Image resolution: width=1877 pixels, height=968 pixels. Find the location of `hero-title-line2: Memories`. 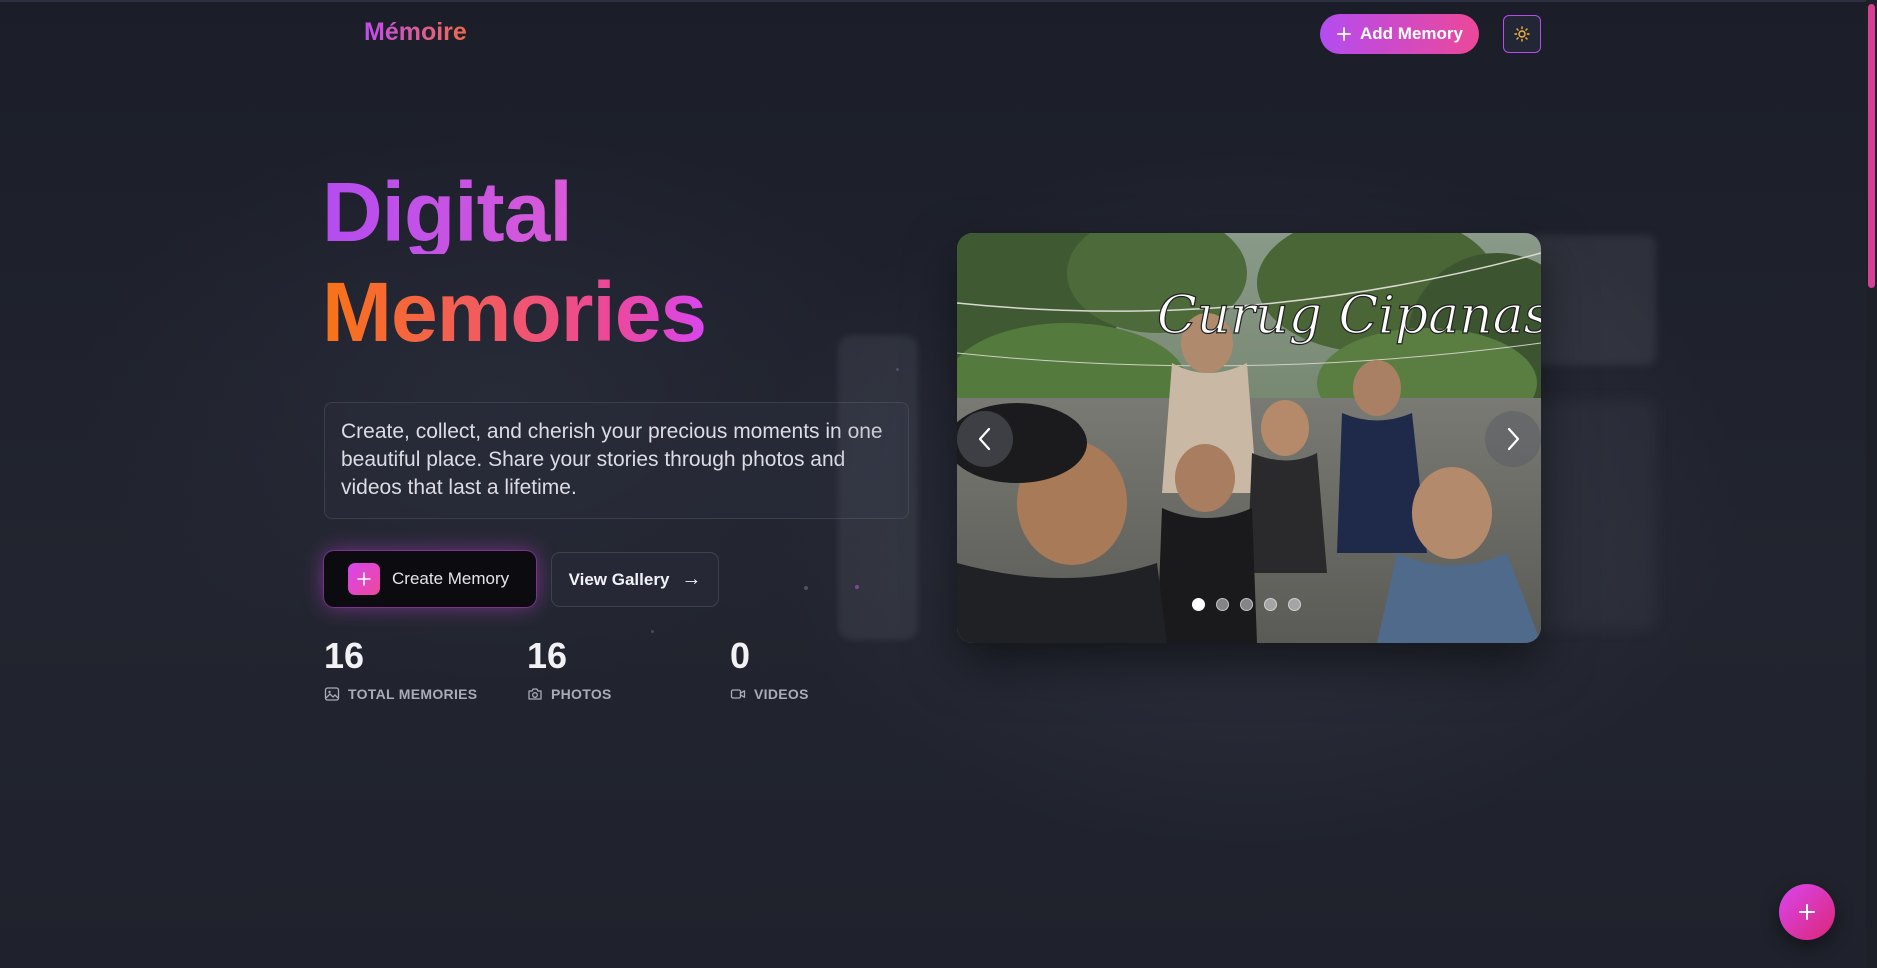

hero-title-line2: Memories is located at coordinates (514, 312).